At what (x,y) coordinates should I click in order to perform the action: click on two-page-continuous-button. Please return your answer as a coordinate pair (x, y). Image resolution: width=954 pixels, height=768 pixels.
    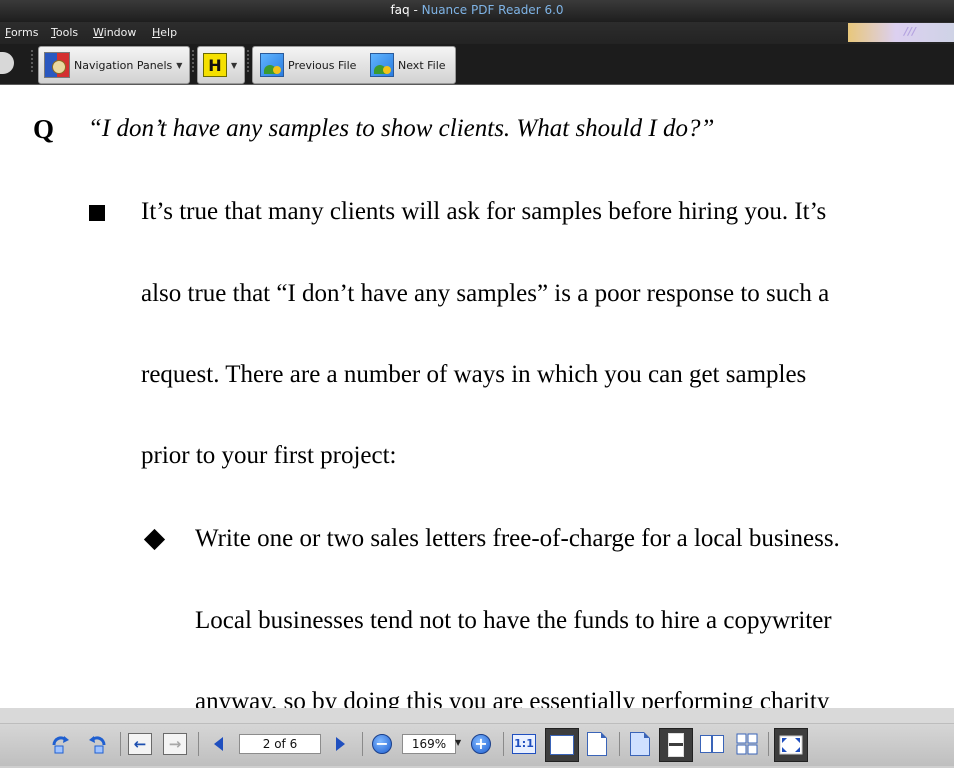
    Looking at the image, I should click on (747, 744).